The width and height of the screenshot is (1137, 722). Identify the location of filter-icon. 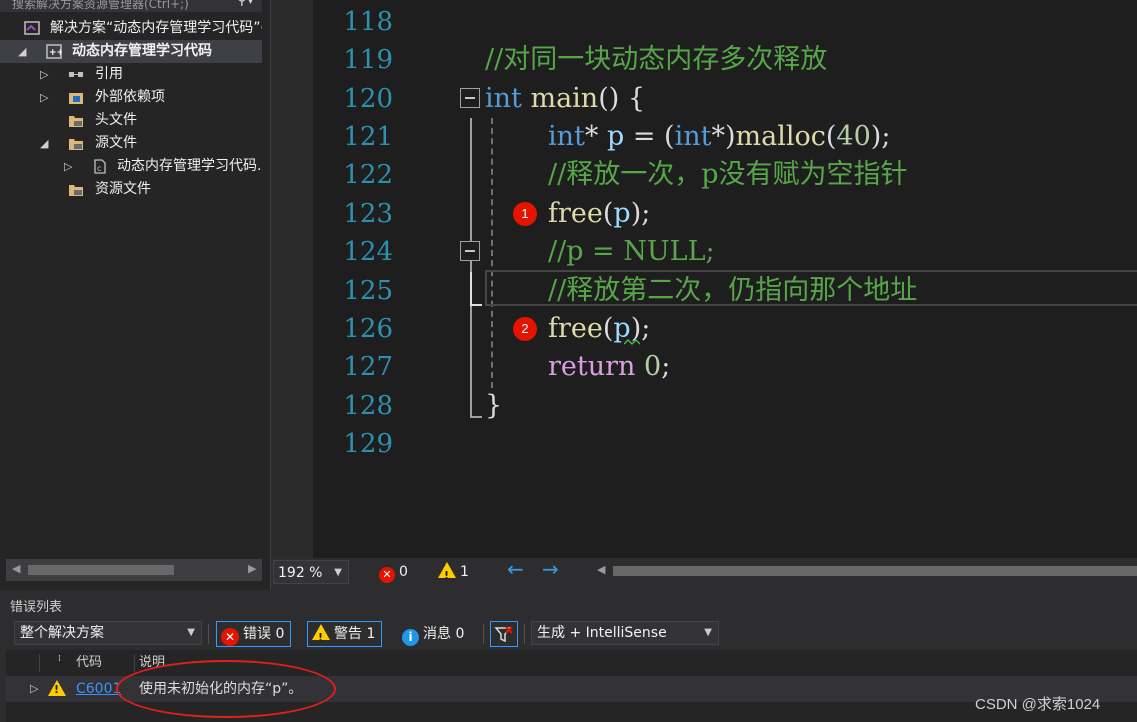
(503, 634).